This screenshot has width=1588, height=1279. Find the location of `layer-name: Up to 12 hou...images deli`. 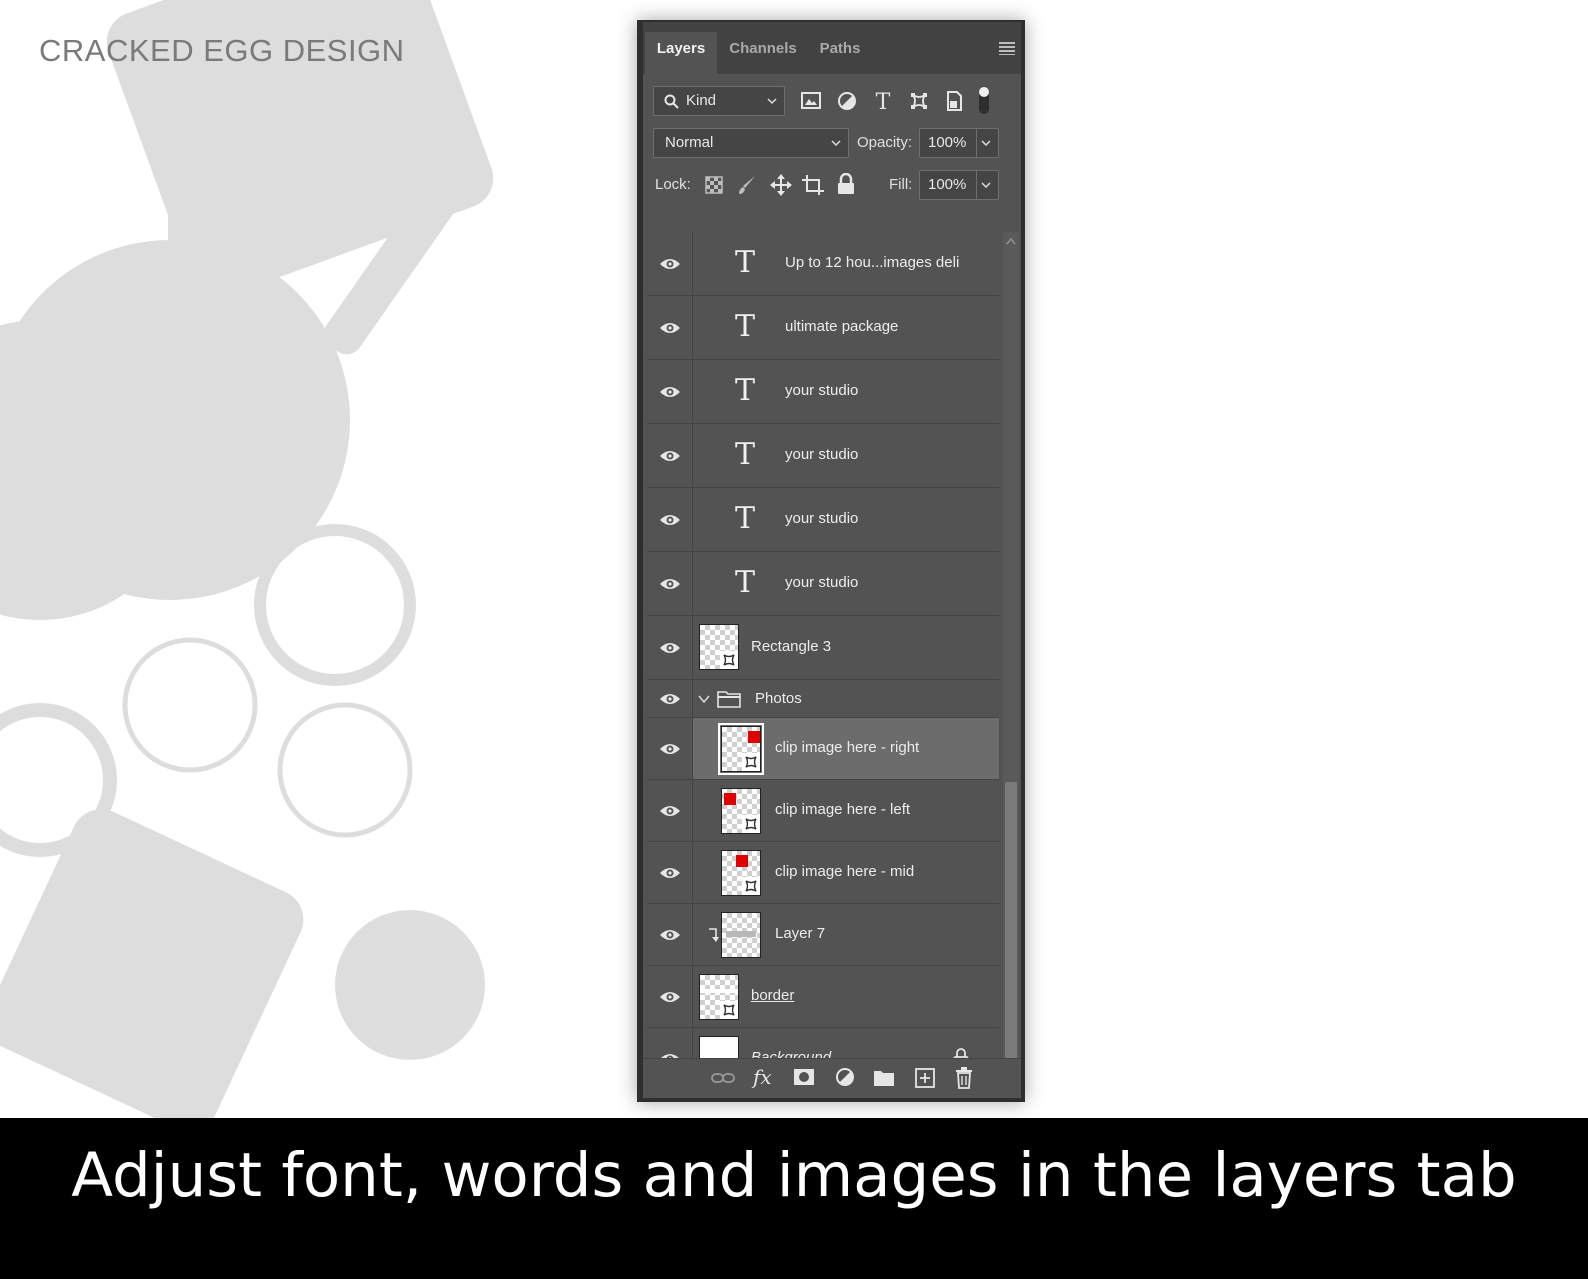

layer-name: Up to 12 hou...images deli is located at coordinates (872, 262).